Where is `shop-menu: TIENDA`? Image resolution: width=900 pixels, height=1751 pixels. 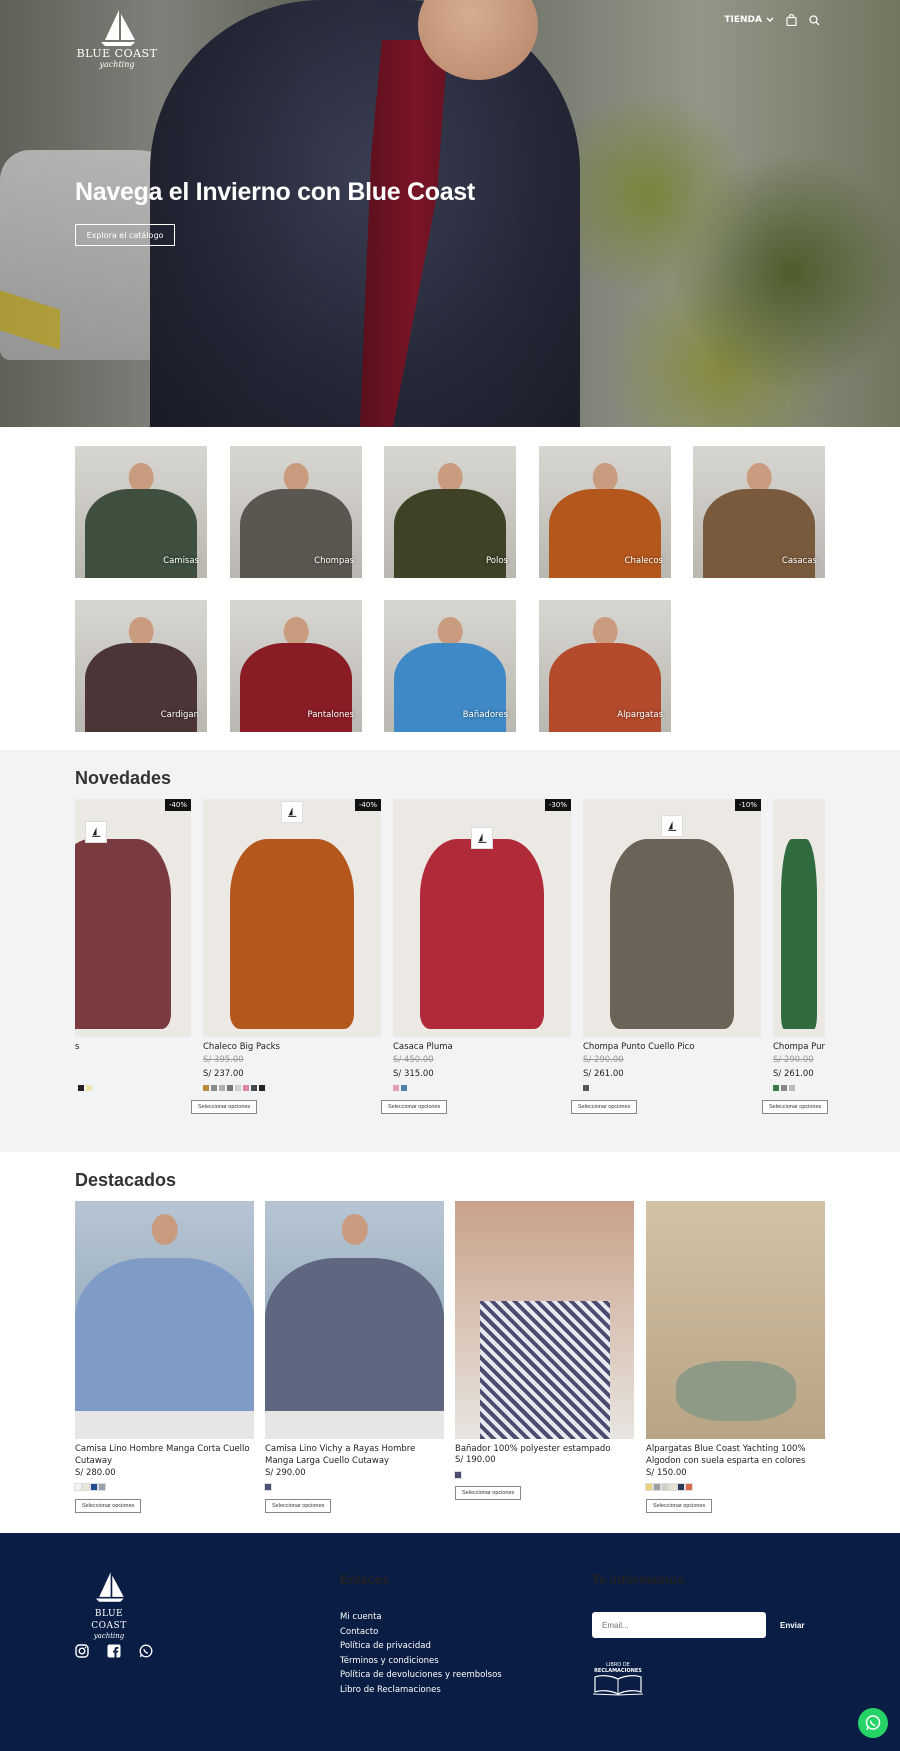 shop-menu: TIENDA is located at coordinates (749, 20).